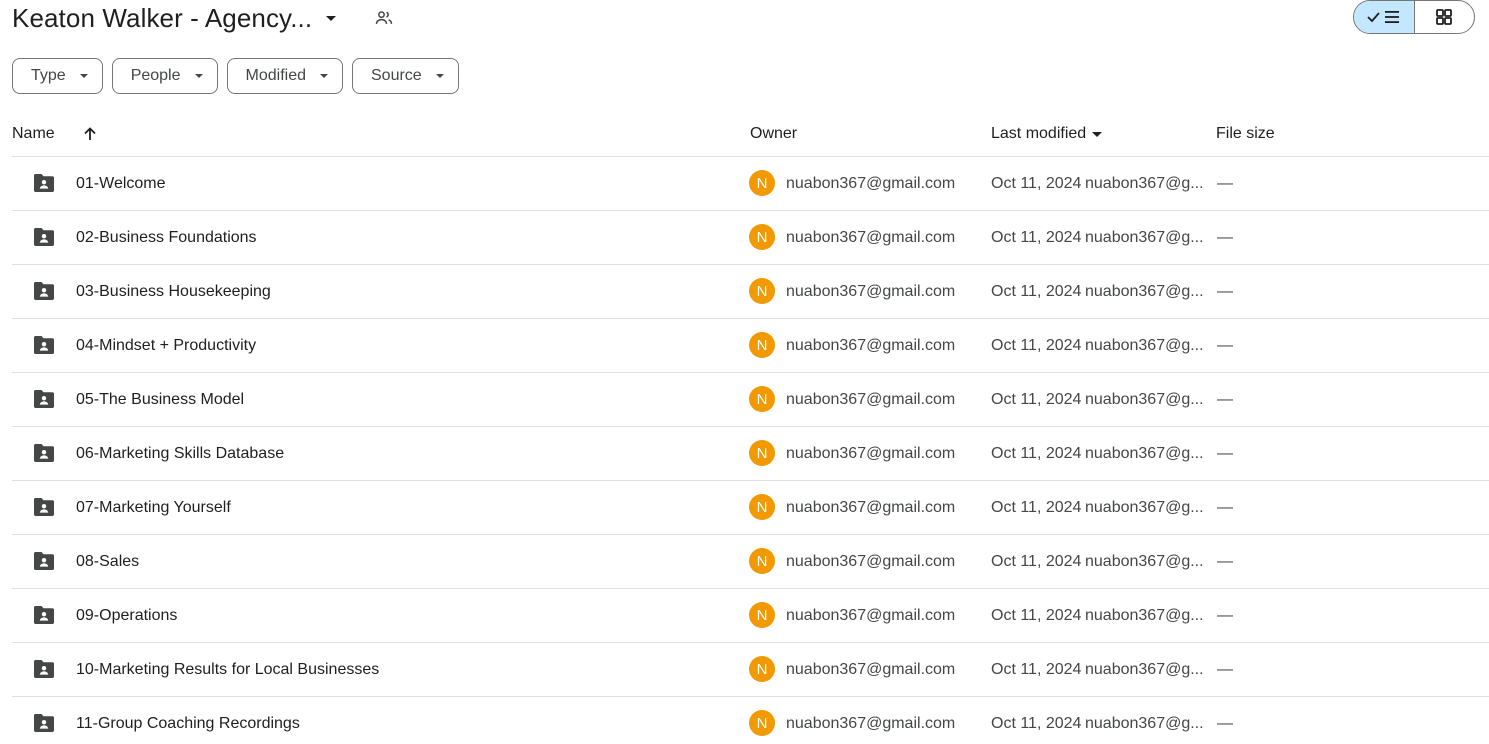  Describe the element at coordinates (1039, 133) in the screenshot. I see `column-header-label: Last modified` at that location.